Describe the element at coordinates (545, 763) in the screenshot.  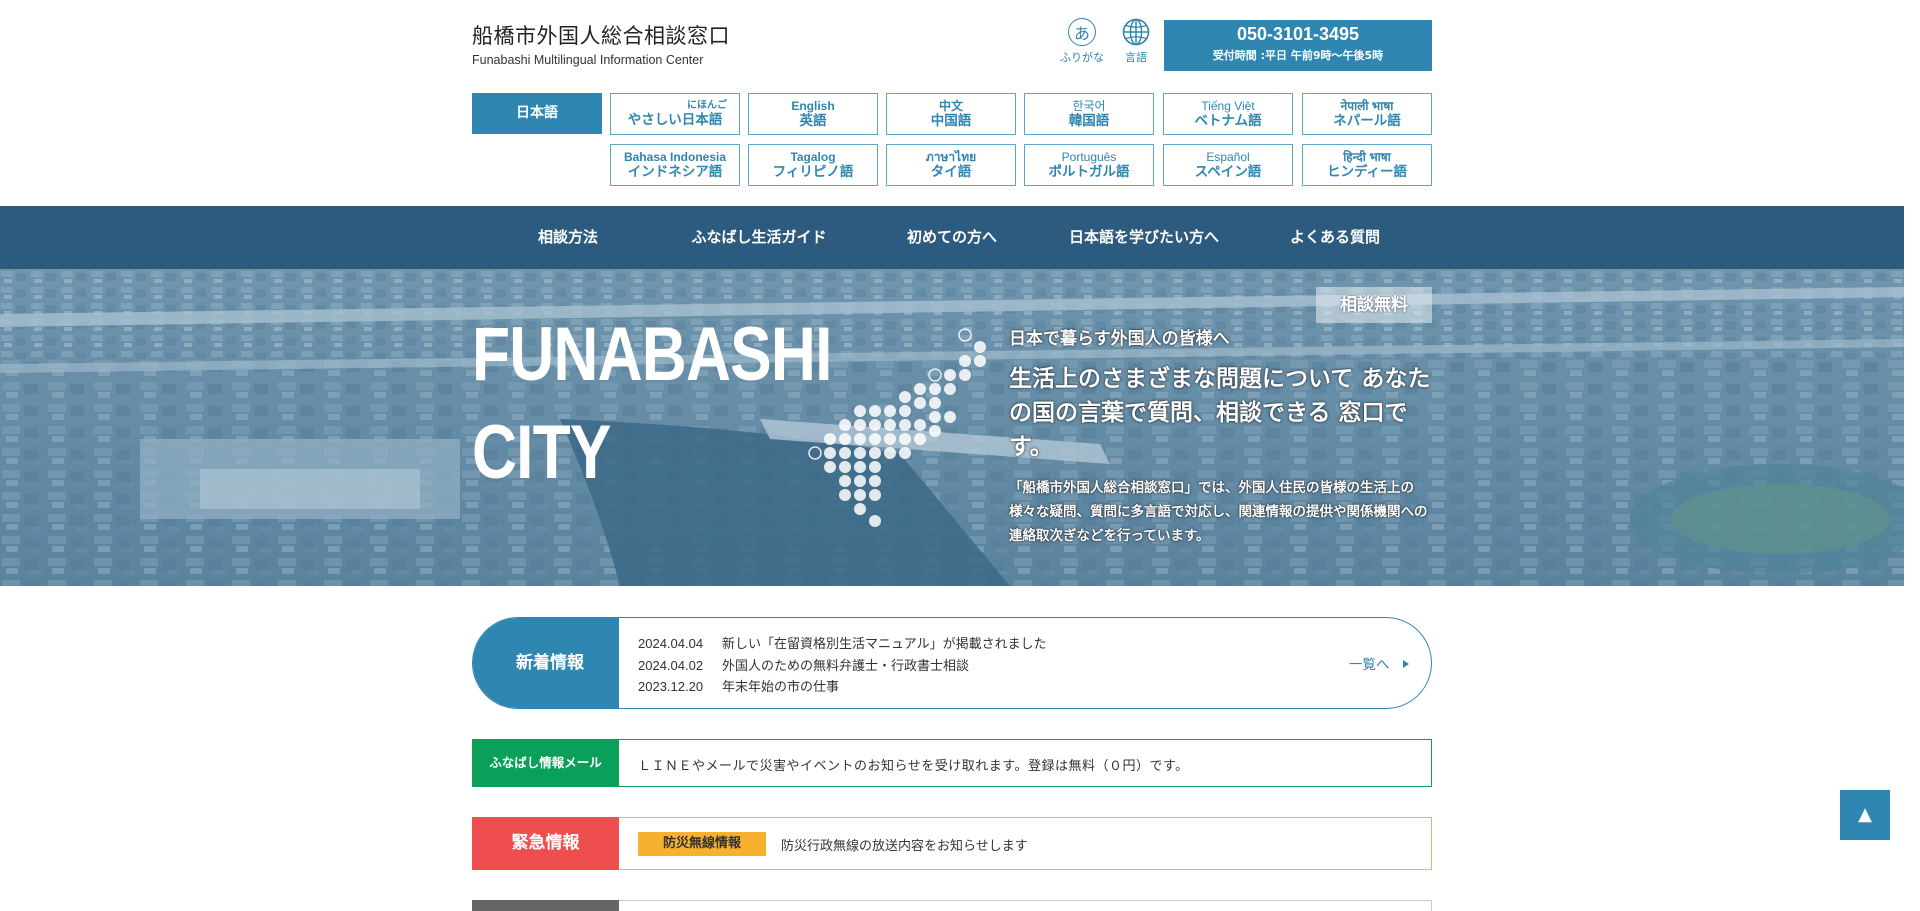
I see `info-mail-label: ふなばし情報メール` at that location.